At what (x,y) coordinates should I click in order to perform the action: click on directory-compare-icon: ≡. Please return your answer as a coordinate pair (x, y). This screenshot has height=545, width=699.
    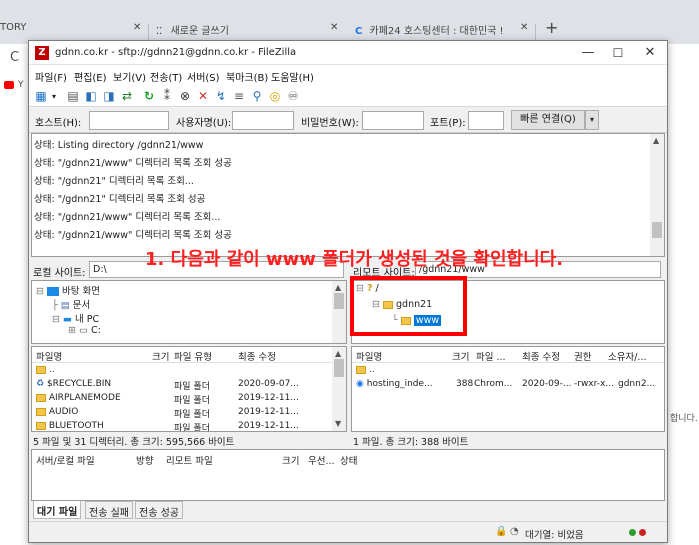
    Looking at the image, I should click on (239, 96).